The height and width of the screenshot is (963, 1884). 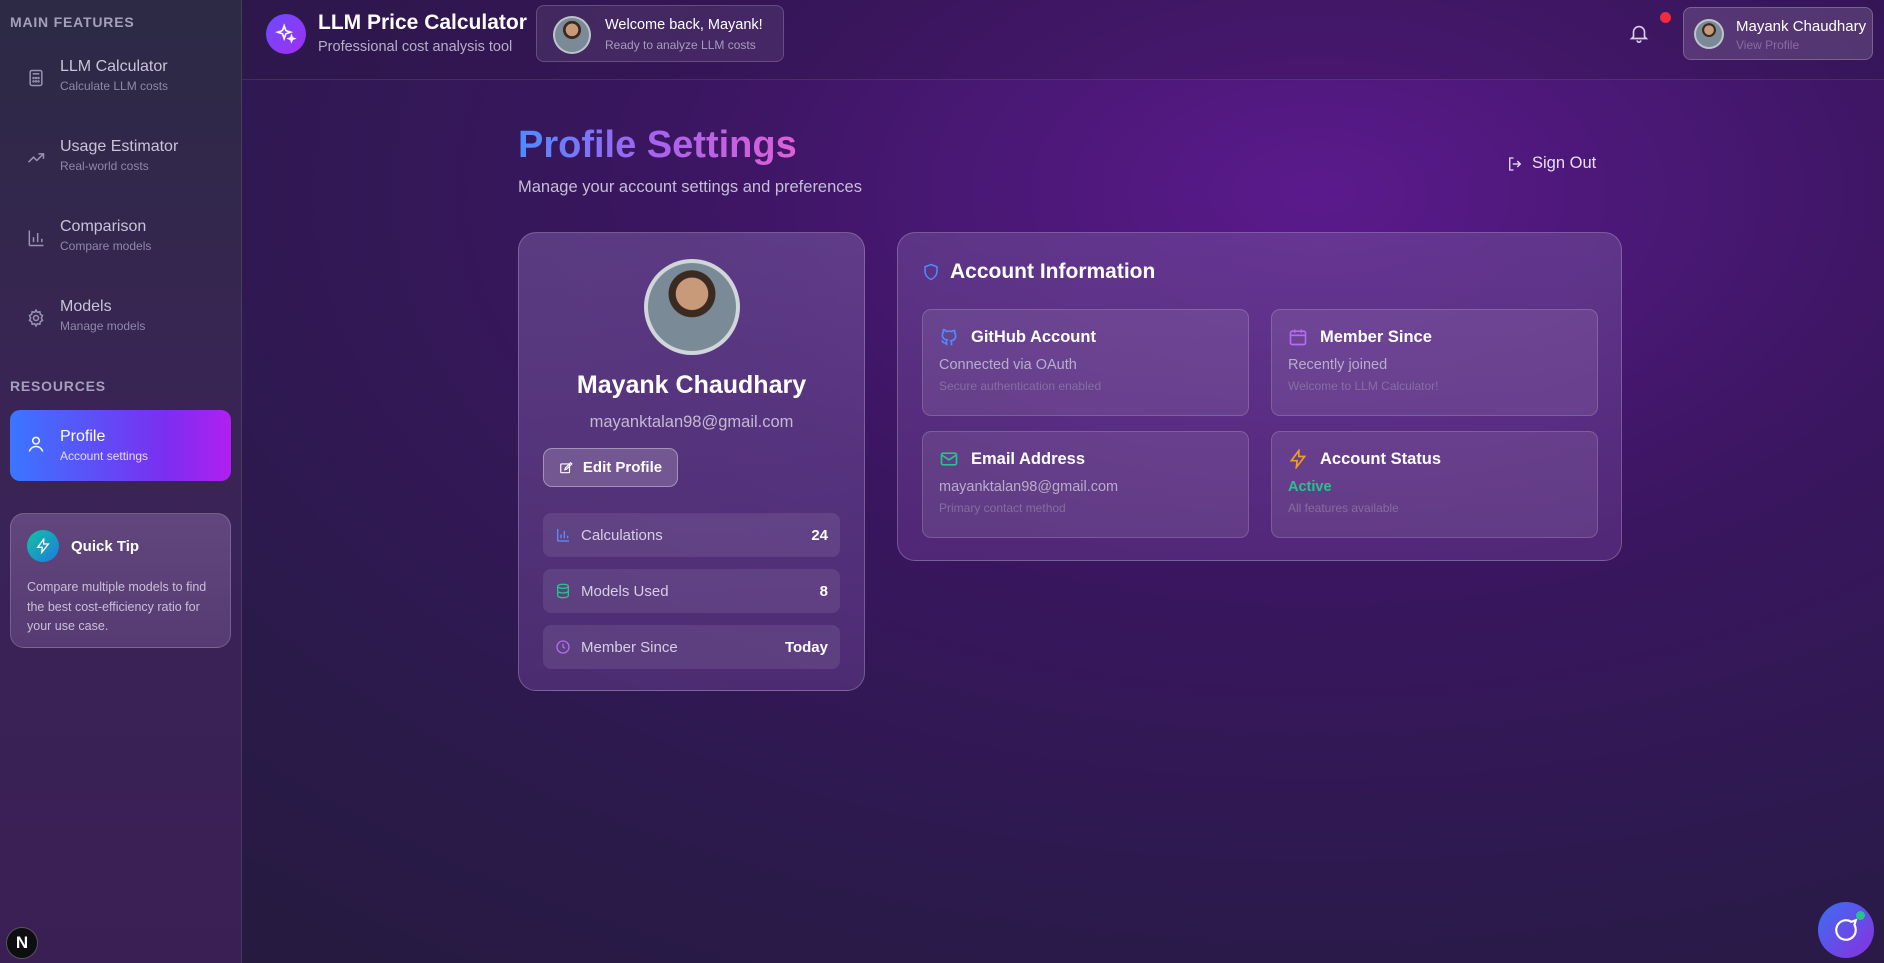 I want to click on box-subtext: Primary contact method, so click(x=1002, y=508).